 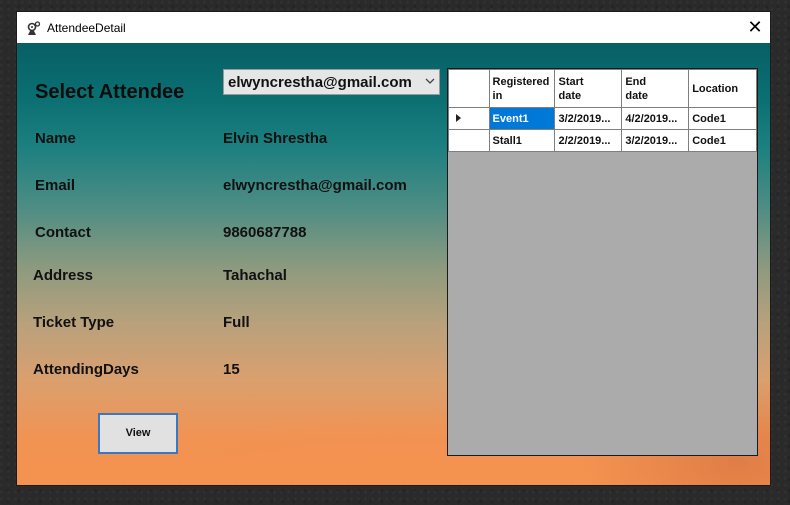 What do you see at coordinates (521, 81) in the screenshot?
I see `column-header-line: Registered` at bounding box center [521, 81].